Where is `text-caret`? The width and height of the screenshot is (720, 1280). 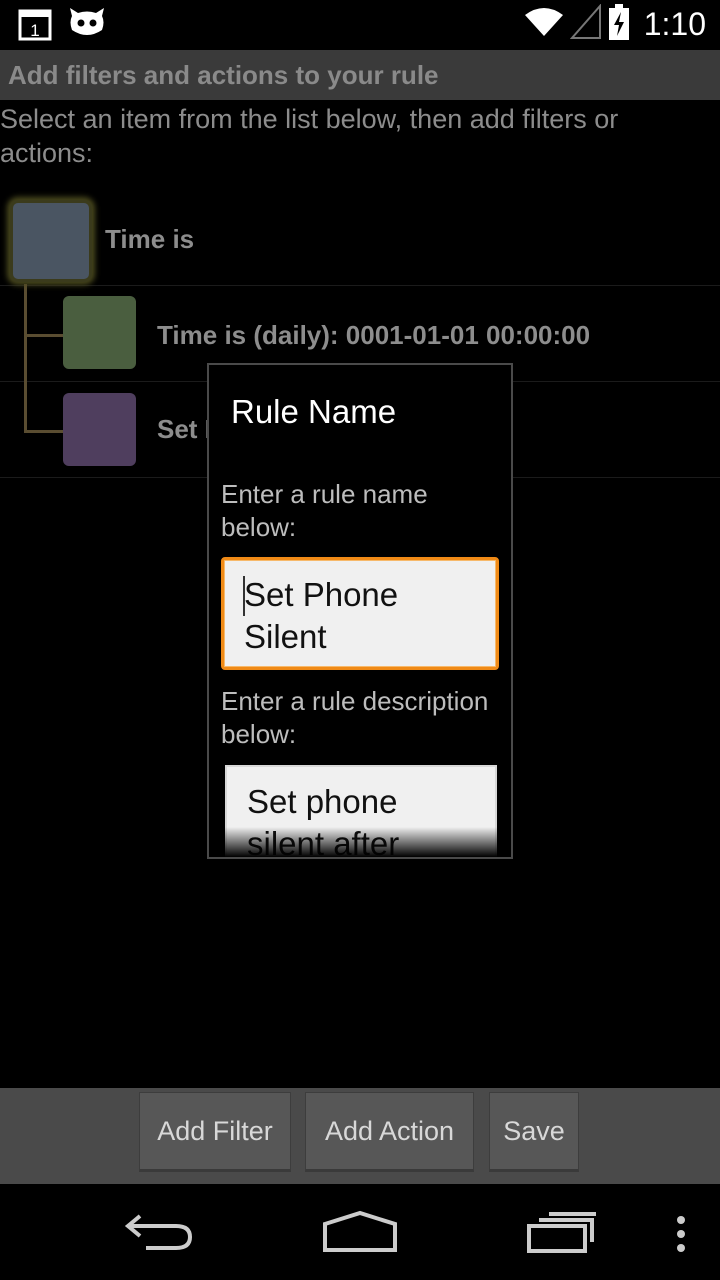
text-caret is located at coordinates (244, 596).